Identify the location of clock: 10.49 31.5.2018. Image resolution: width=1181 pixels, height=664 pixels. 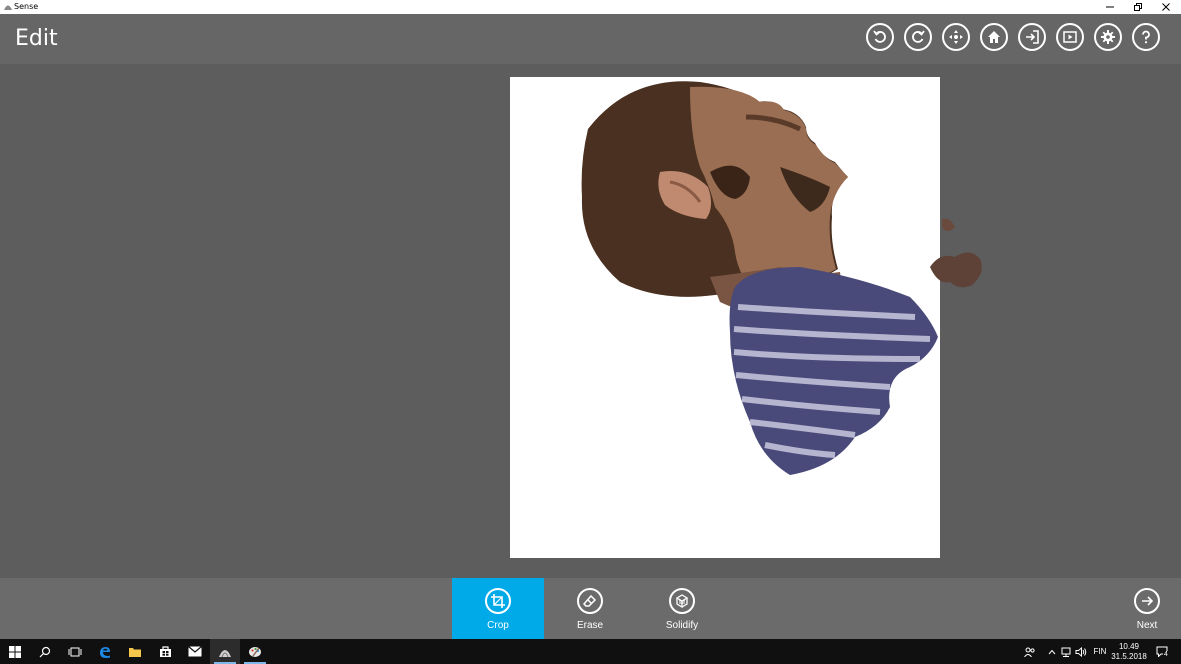
(1129, 651).